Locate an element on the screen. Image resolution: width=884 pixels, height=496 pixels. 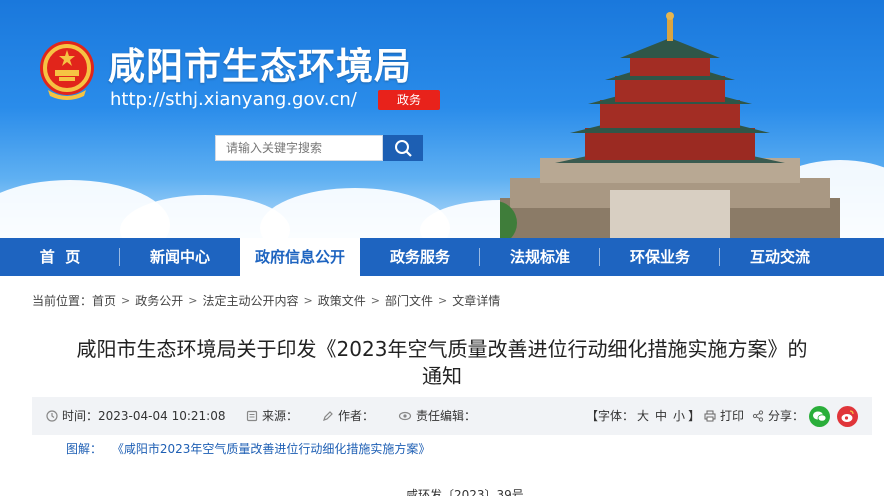
clock-icon is located at coordinates (52, 416).